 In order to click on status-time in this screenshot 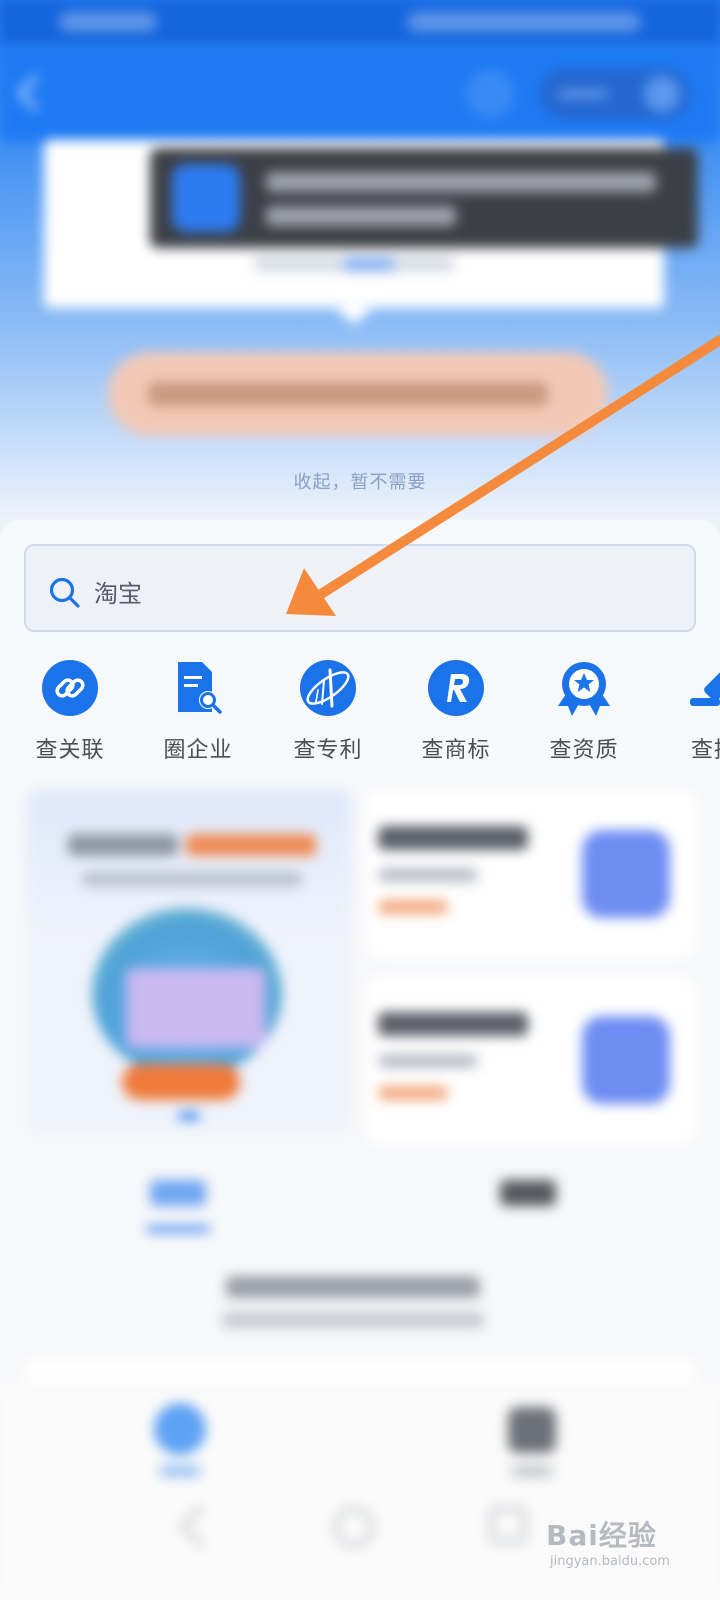, I will do `click(108, 22)`.